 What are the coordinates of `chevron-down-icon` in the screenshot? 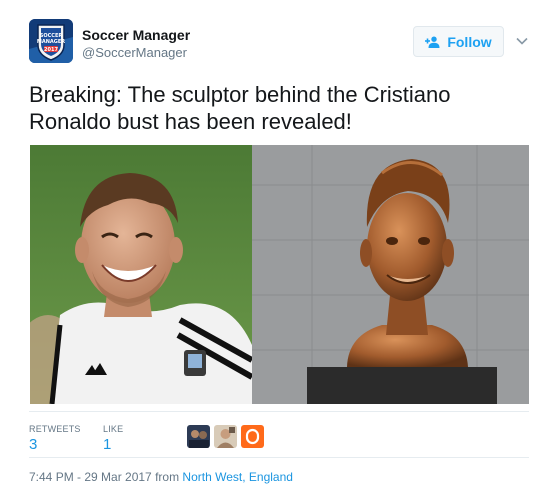 It's located at (522, 41).